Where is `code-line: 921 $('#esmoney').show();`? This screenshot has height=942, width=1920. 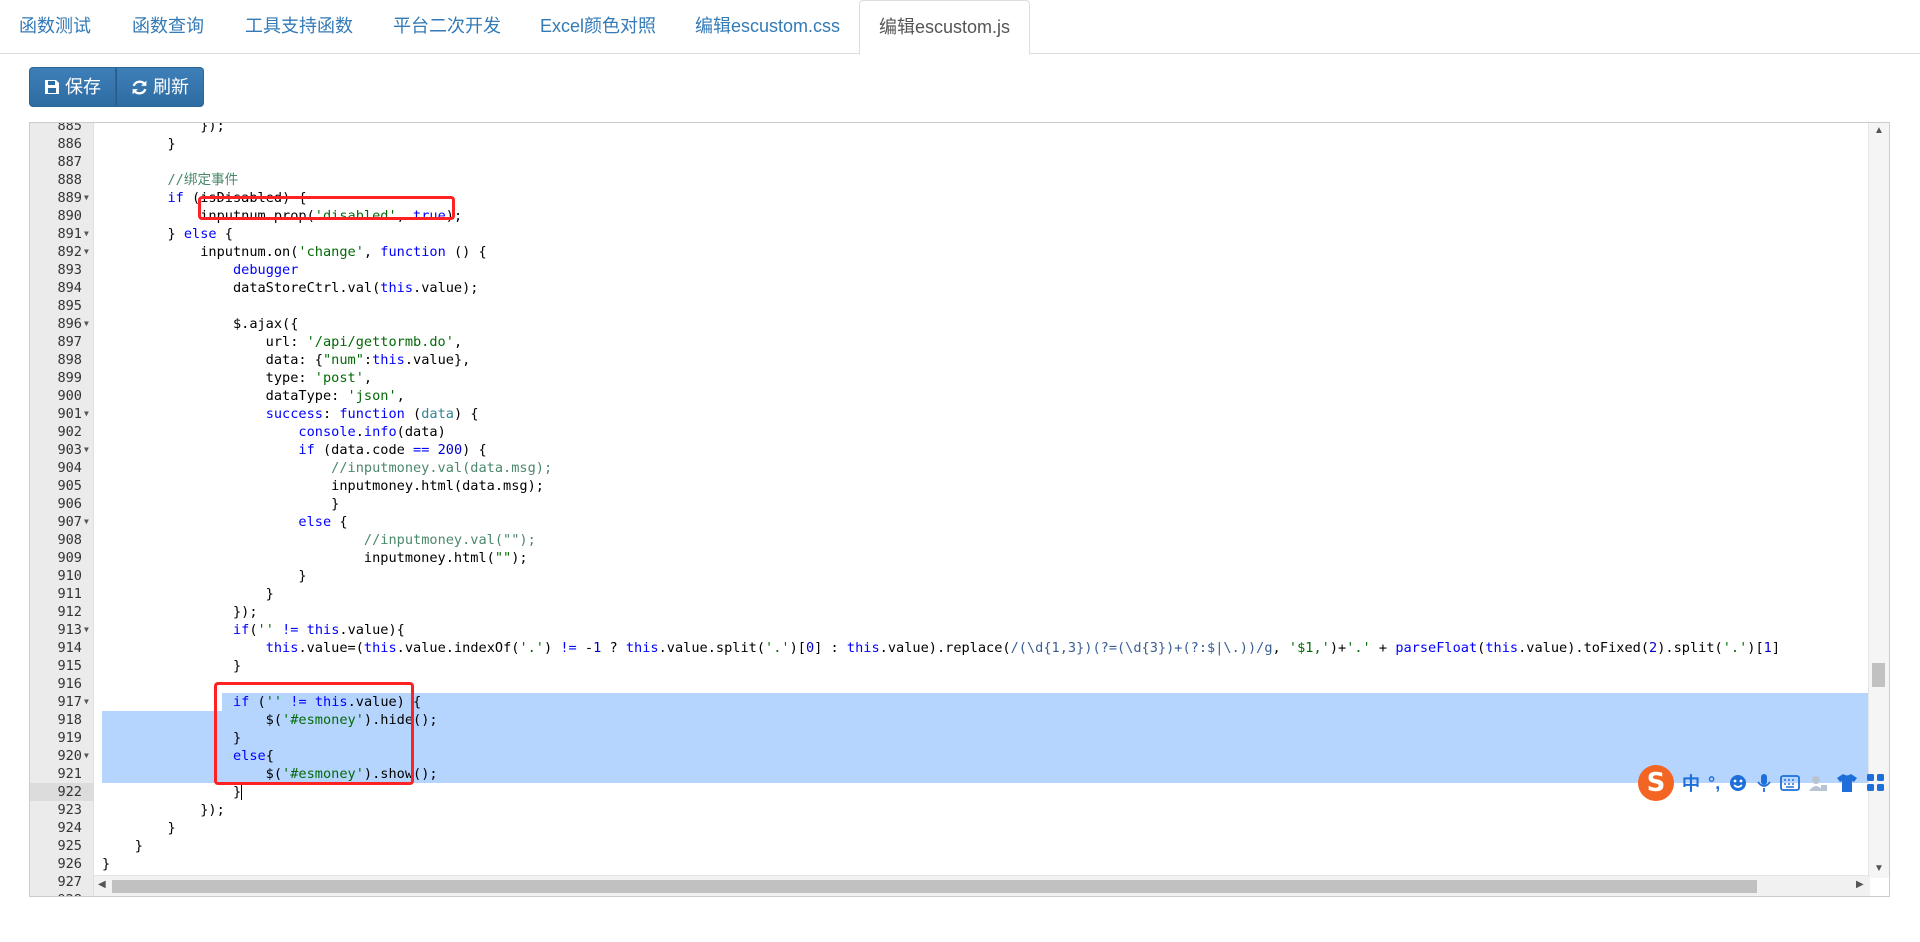
code-line: 921 $('#esmoney').show(); is located at coordinates (950, 774).